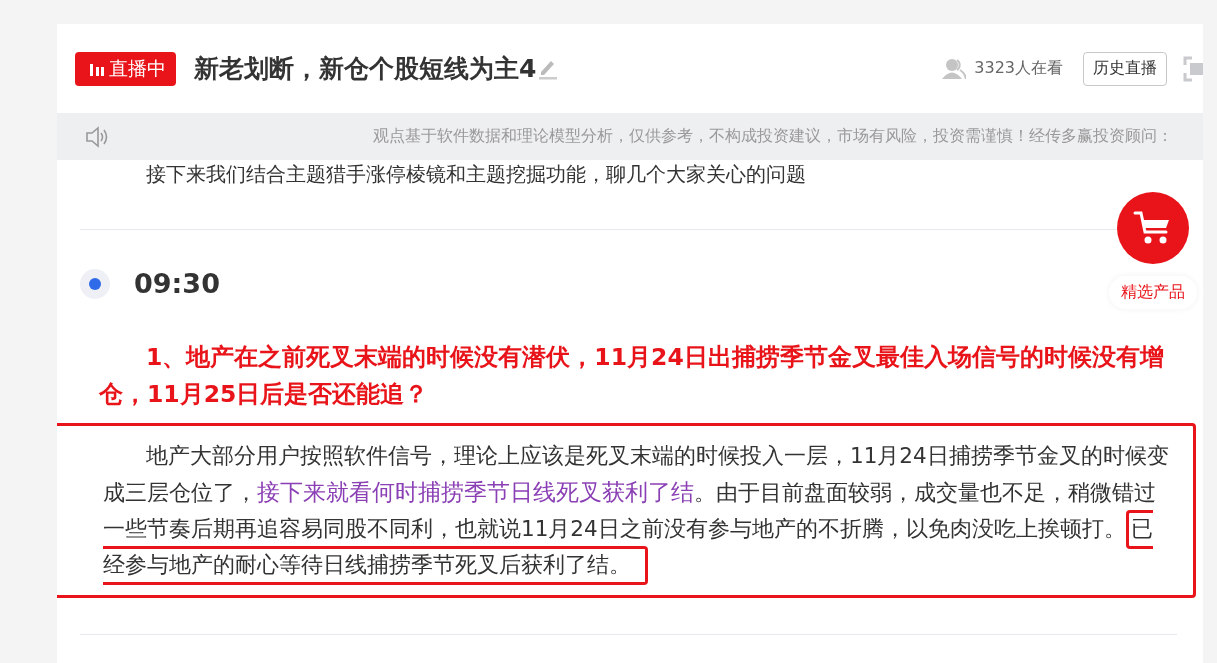 This screenshot has height=663, width=1217. I want to click on timeline-dot-icon, so click(95, 283).